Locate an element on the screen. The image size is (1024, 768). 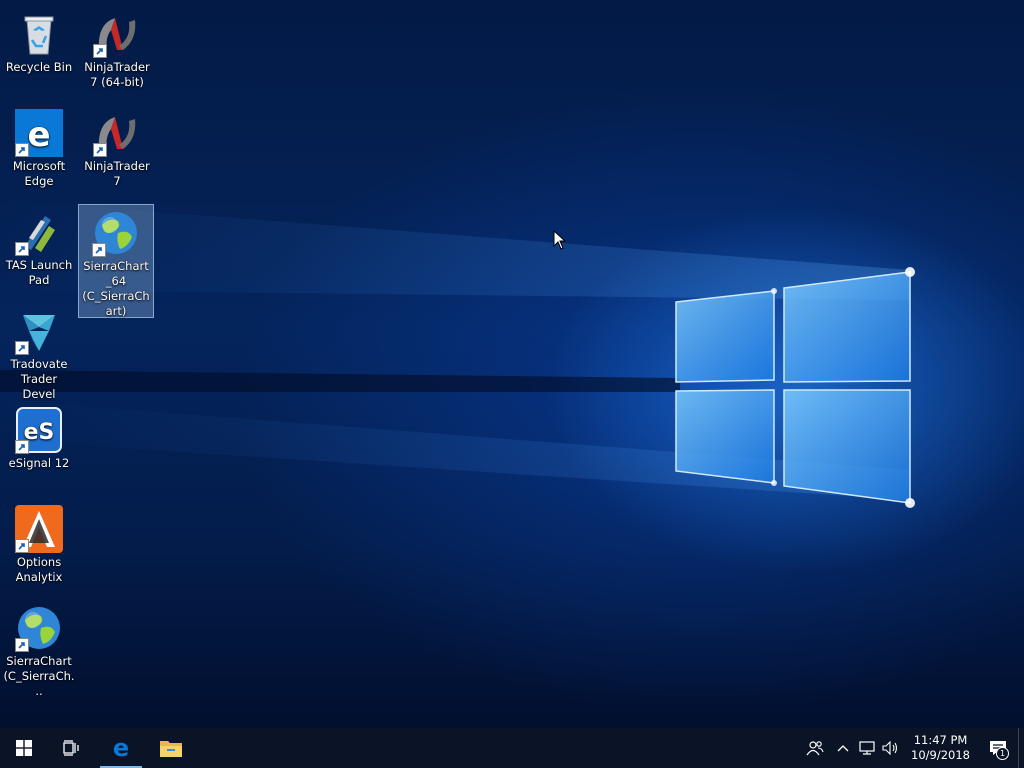
action-center-button: 1 is located at coordinates (998, 748).